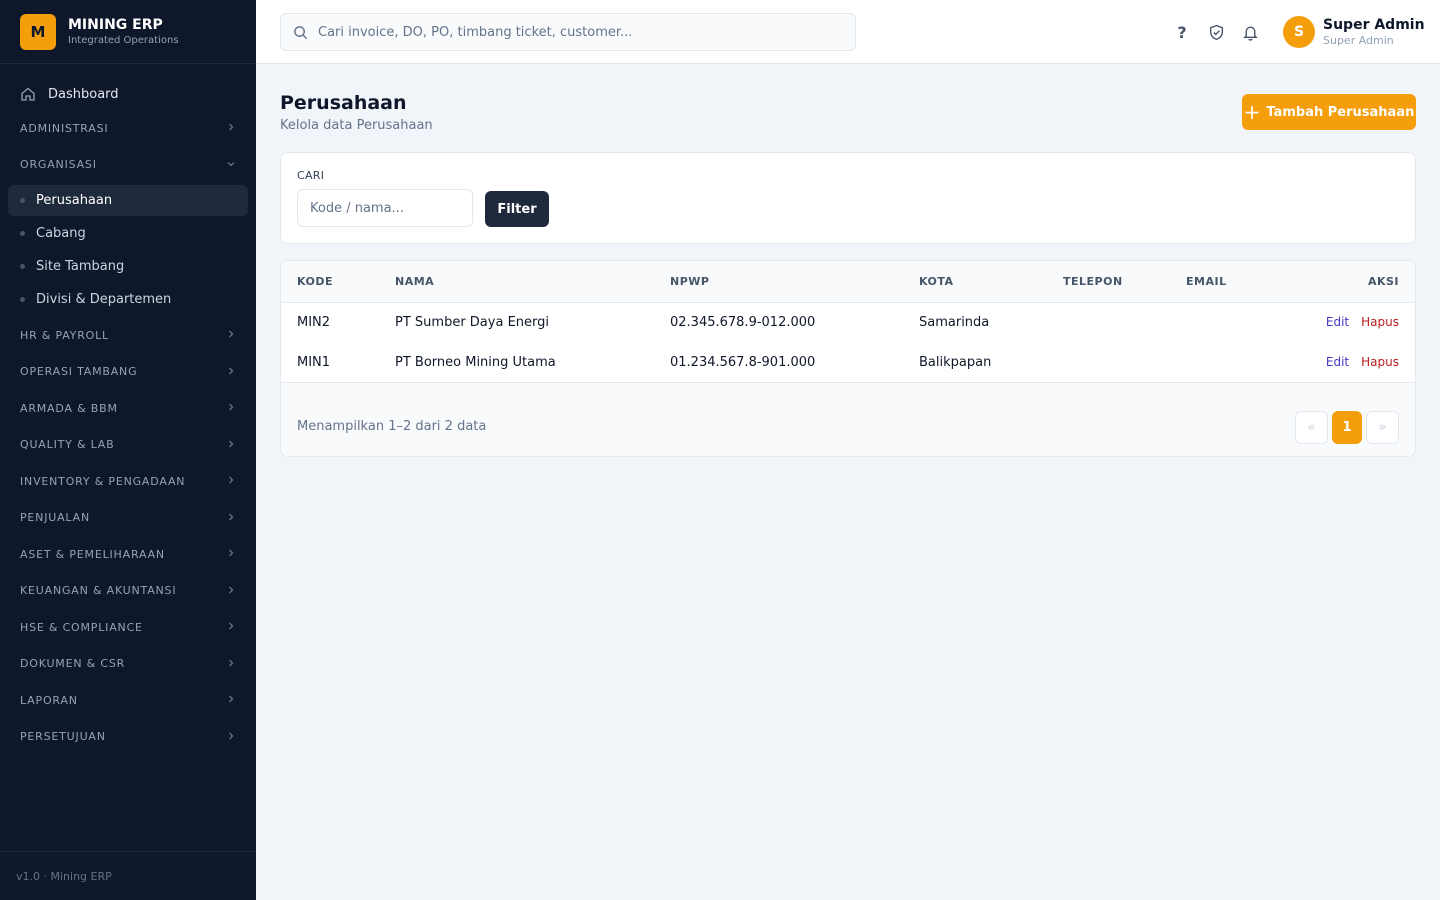  What do you see at coordinates (63, 737) in the screenshot?
I see `sidebar-section-label: PERSETUJUAN` at bounding box center [63, 737].